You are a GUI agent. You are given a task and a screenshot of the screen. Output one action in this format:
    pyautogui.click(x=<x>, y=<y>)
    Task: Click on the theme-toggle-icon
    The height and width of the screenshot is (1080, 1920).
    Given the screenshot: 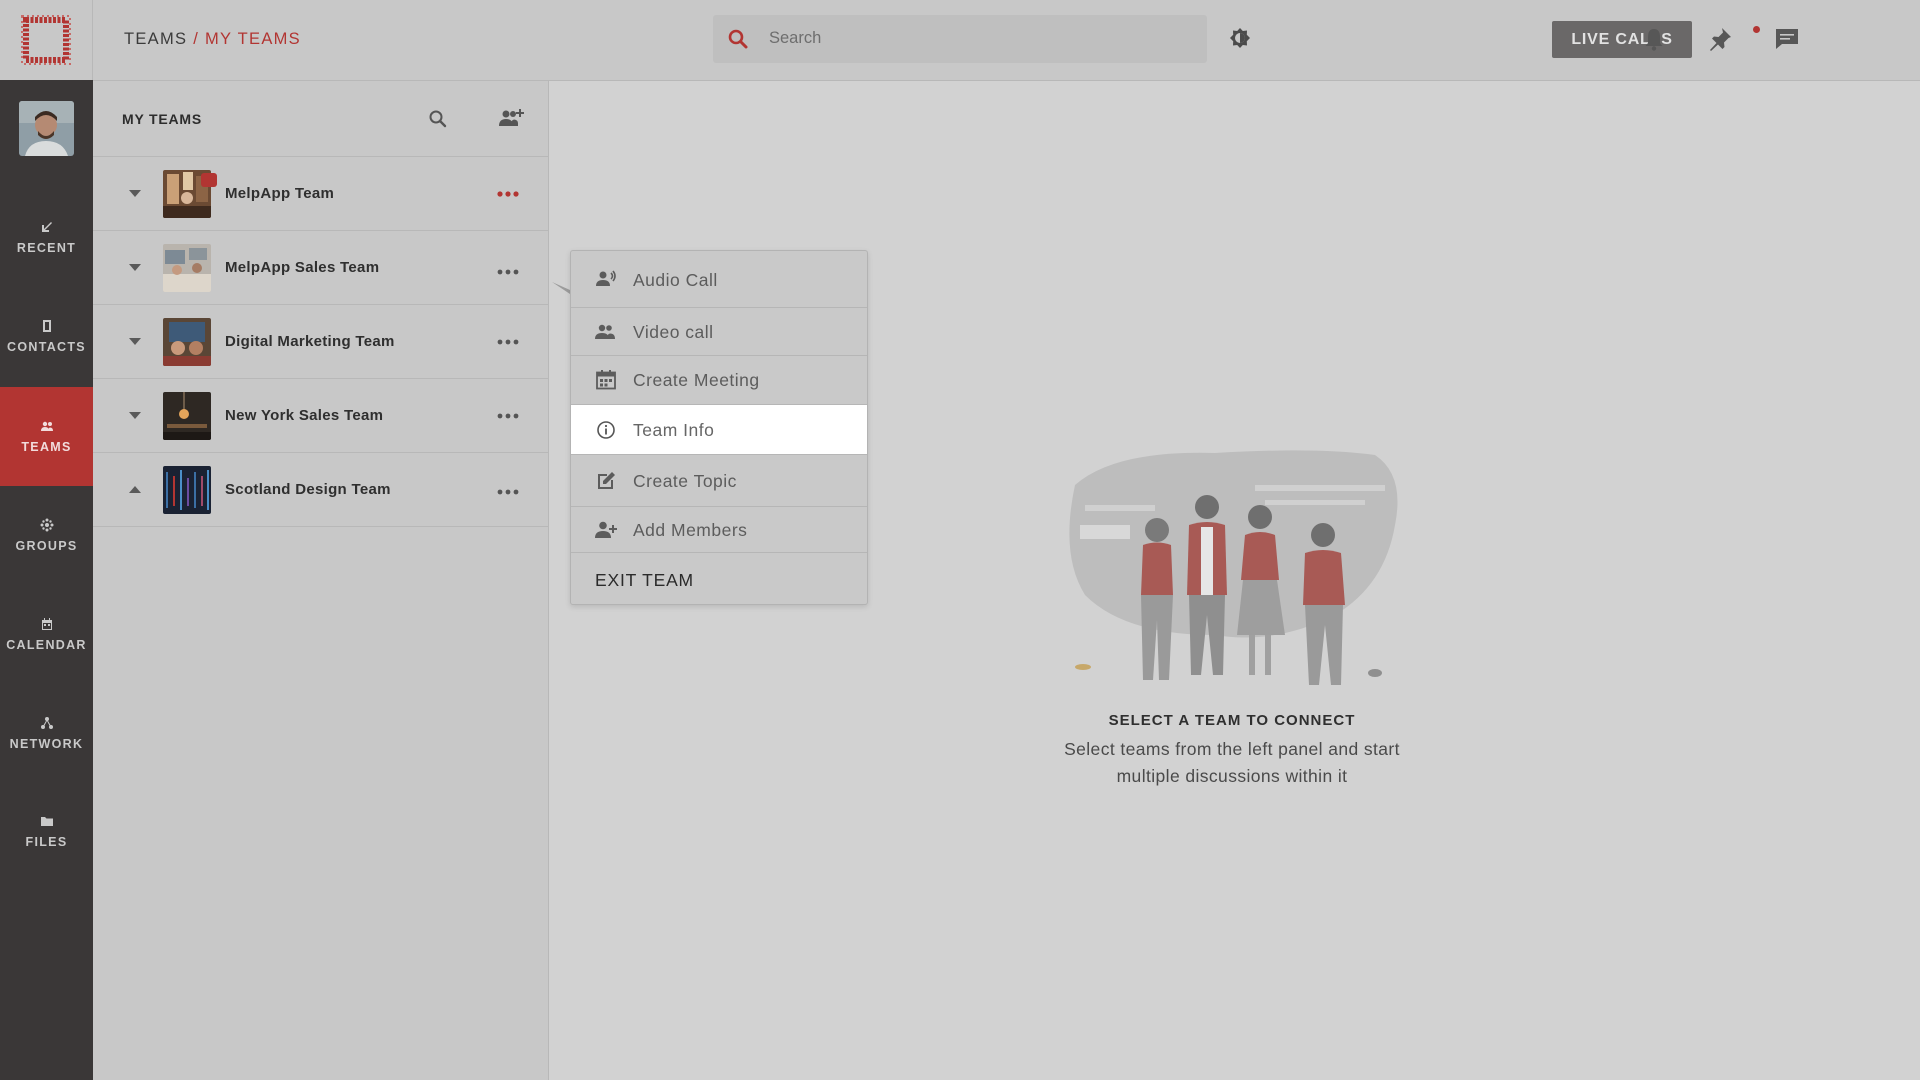 What is the action you would take?
    pyautogui.click(x=1240, y=38)
    